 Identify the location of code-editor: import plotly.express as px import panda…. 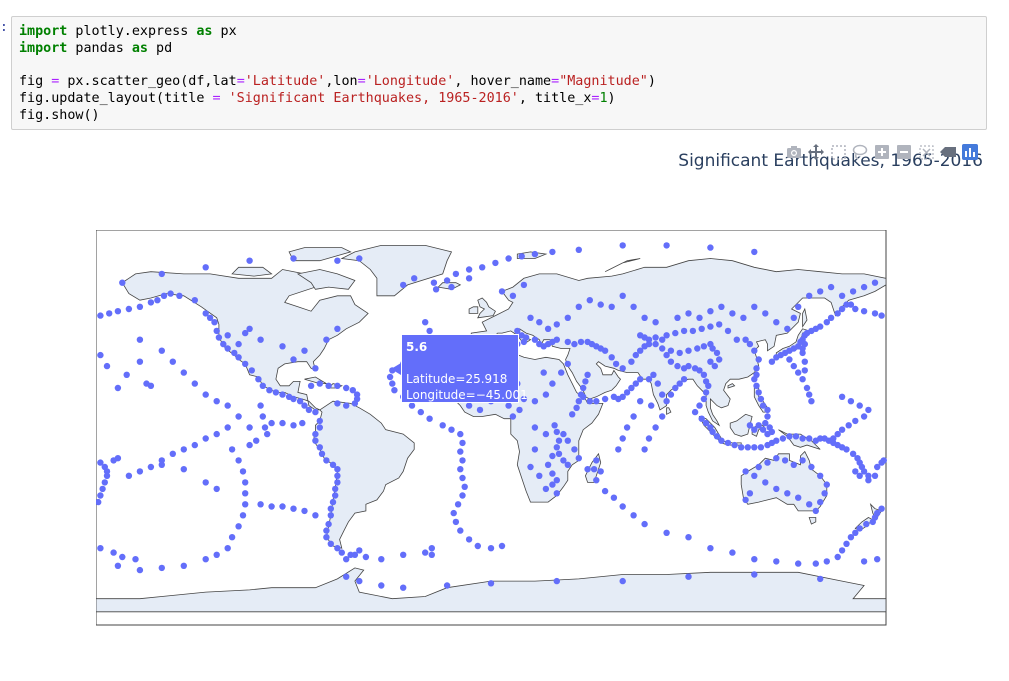
(337, 74).